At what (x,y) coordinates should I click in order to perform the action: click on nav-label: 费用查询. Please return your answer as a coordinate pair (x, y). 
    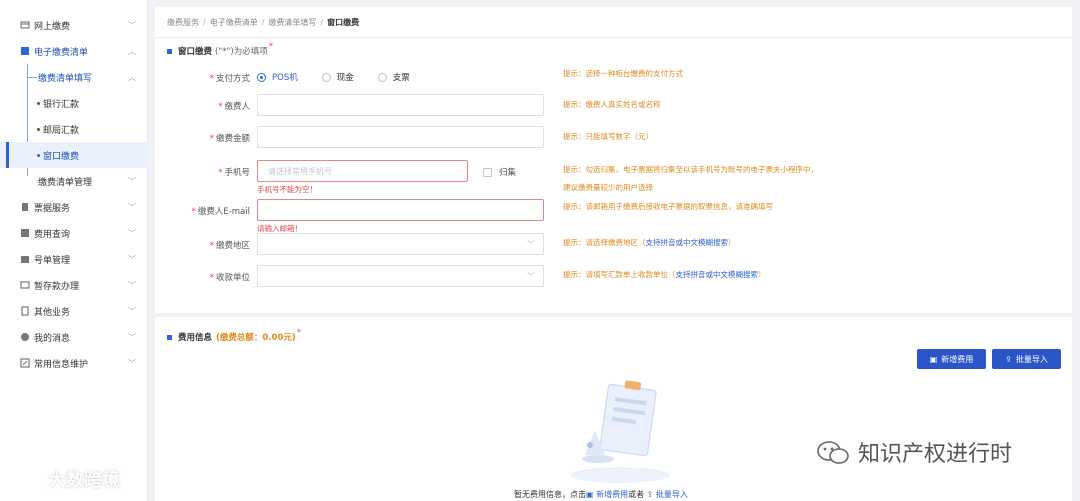
    Looking at the image, I should click on (52, 234).